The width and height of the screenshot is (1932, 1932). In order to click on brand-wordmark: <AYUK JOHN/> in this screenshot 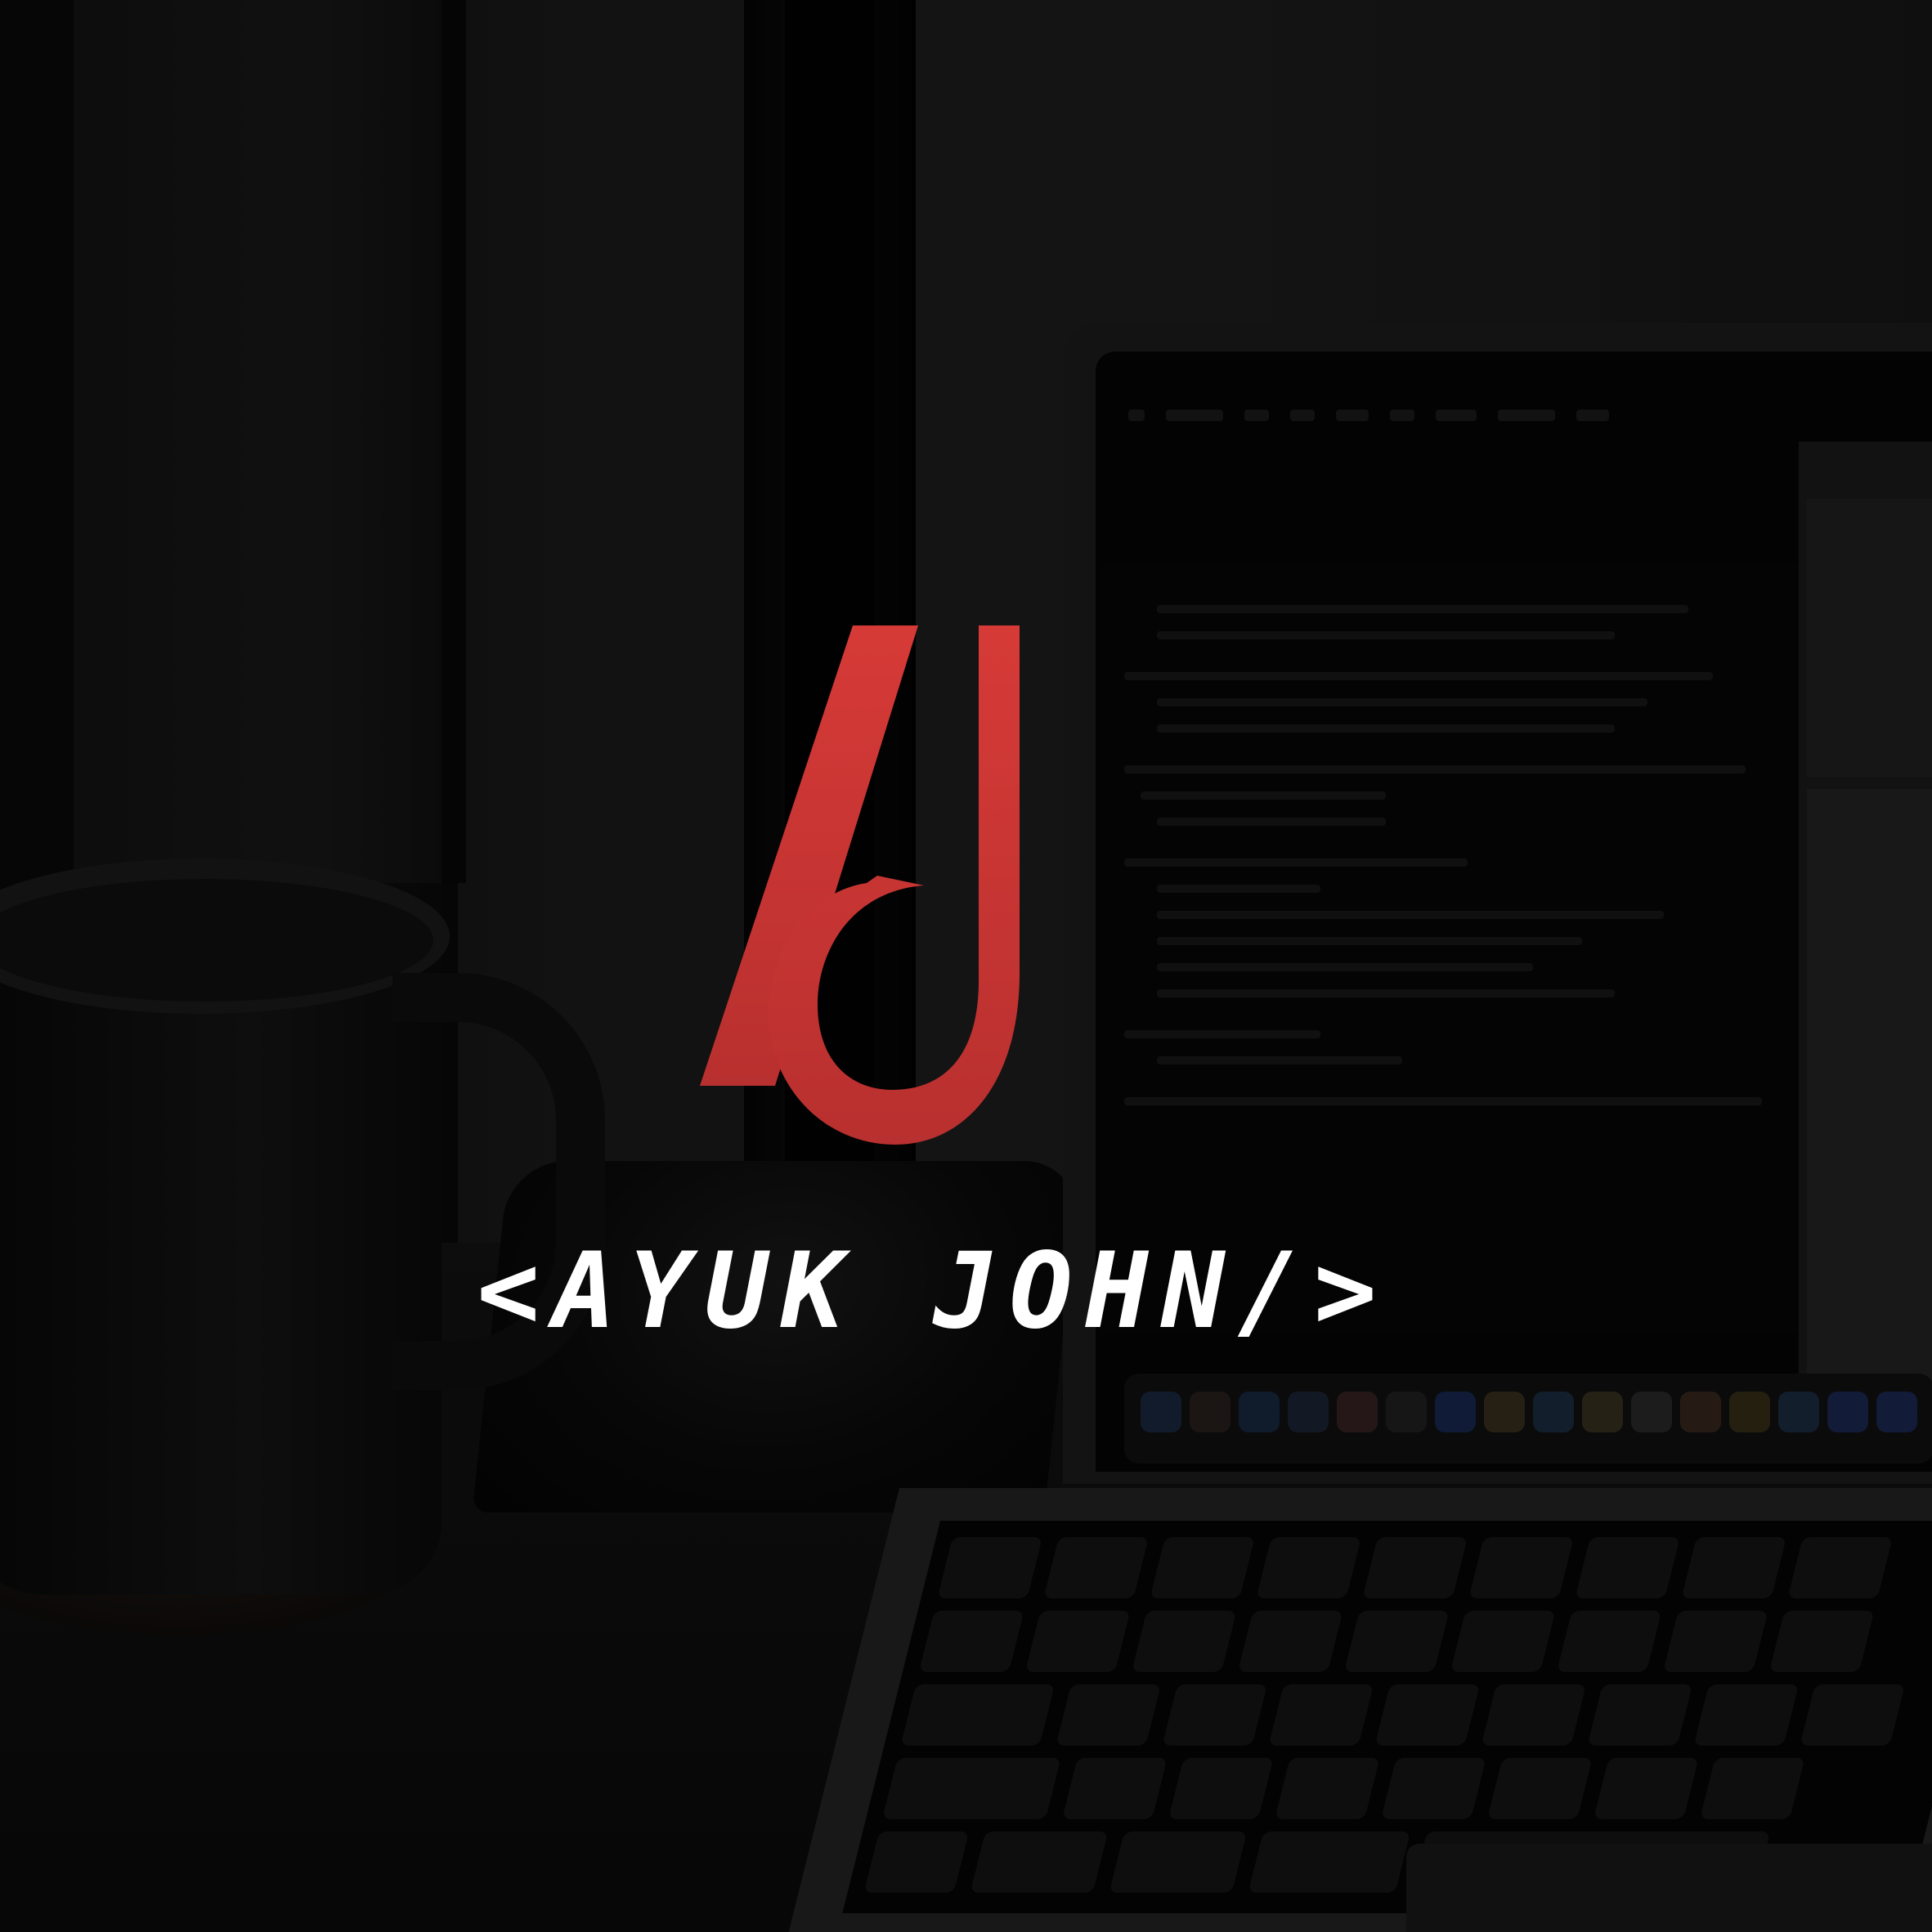, I will do `click(966, 1292)`.